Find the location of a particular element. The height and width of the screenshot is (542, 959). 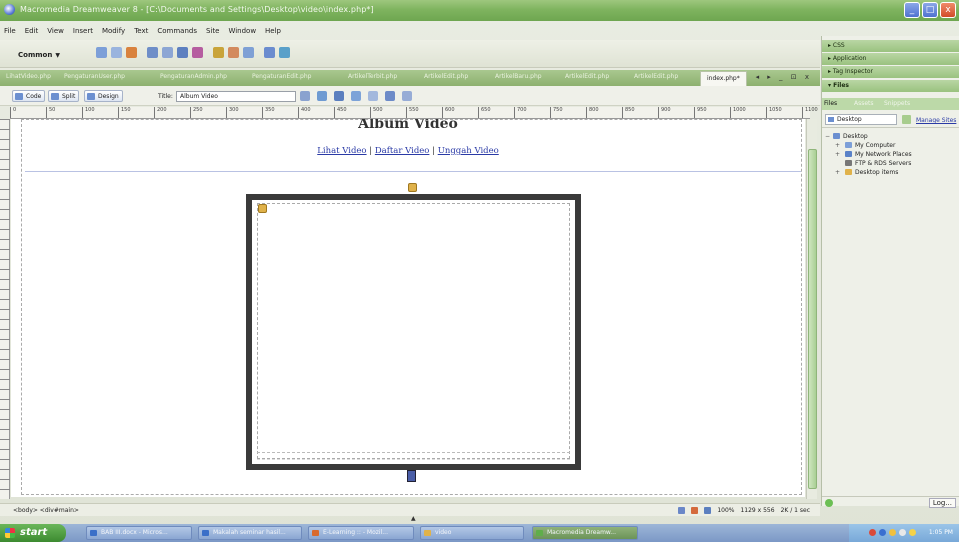

layer-icon is located at coordinates (167, 52).